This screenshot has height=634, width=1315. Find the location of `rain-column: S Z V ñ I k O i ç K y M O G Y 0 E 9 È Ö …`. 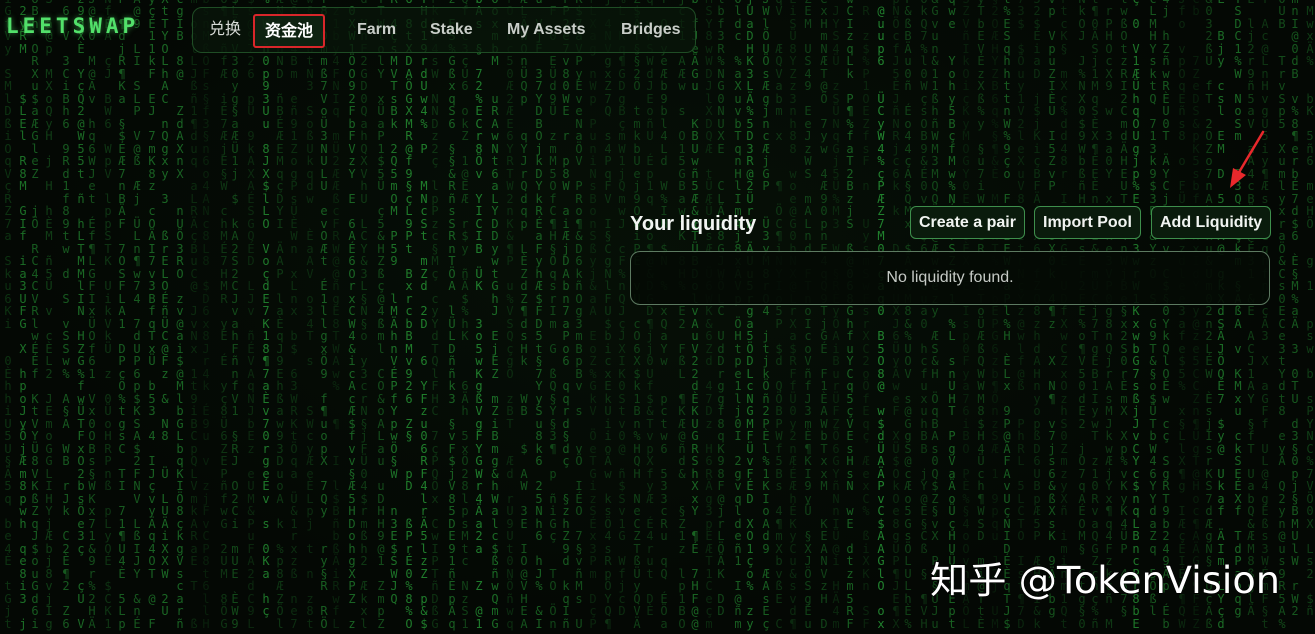

rain-column: S Z V ñ I k O i ç K y M O G Y 0 E 9 È Ö … is located at coordinates (966, 315).